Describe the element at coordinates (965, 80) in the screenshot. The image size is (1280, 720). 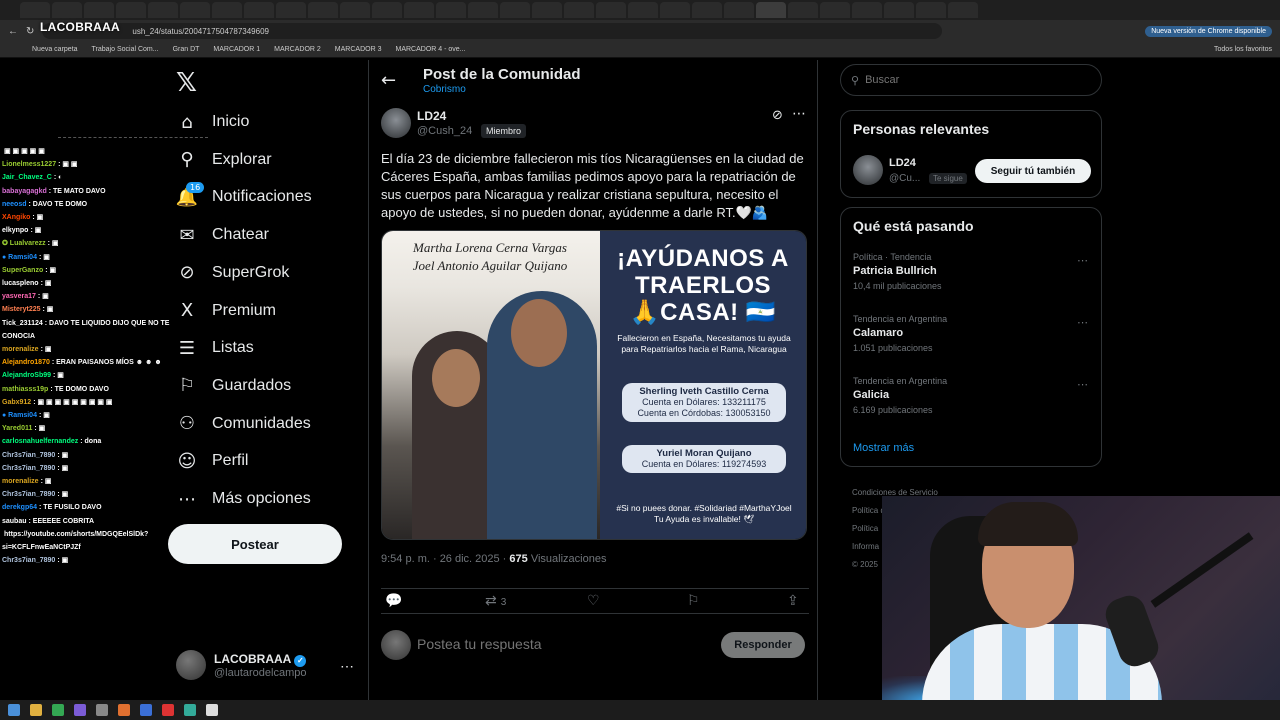
I see `search-input` at that location.